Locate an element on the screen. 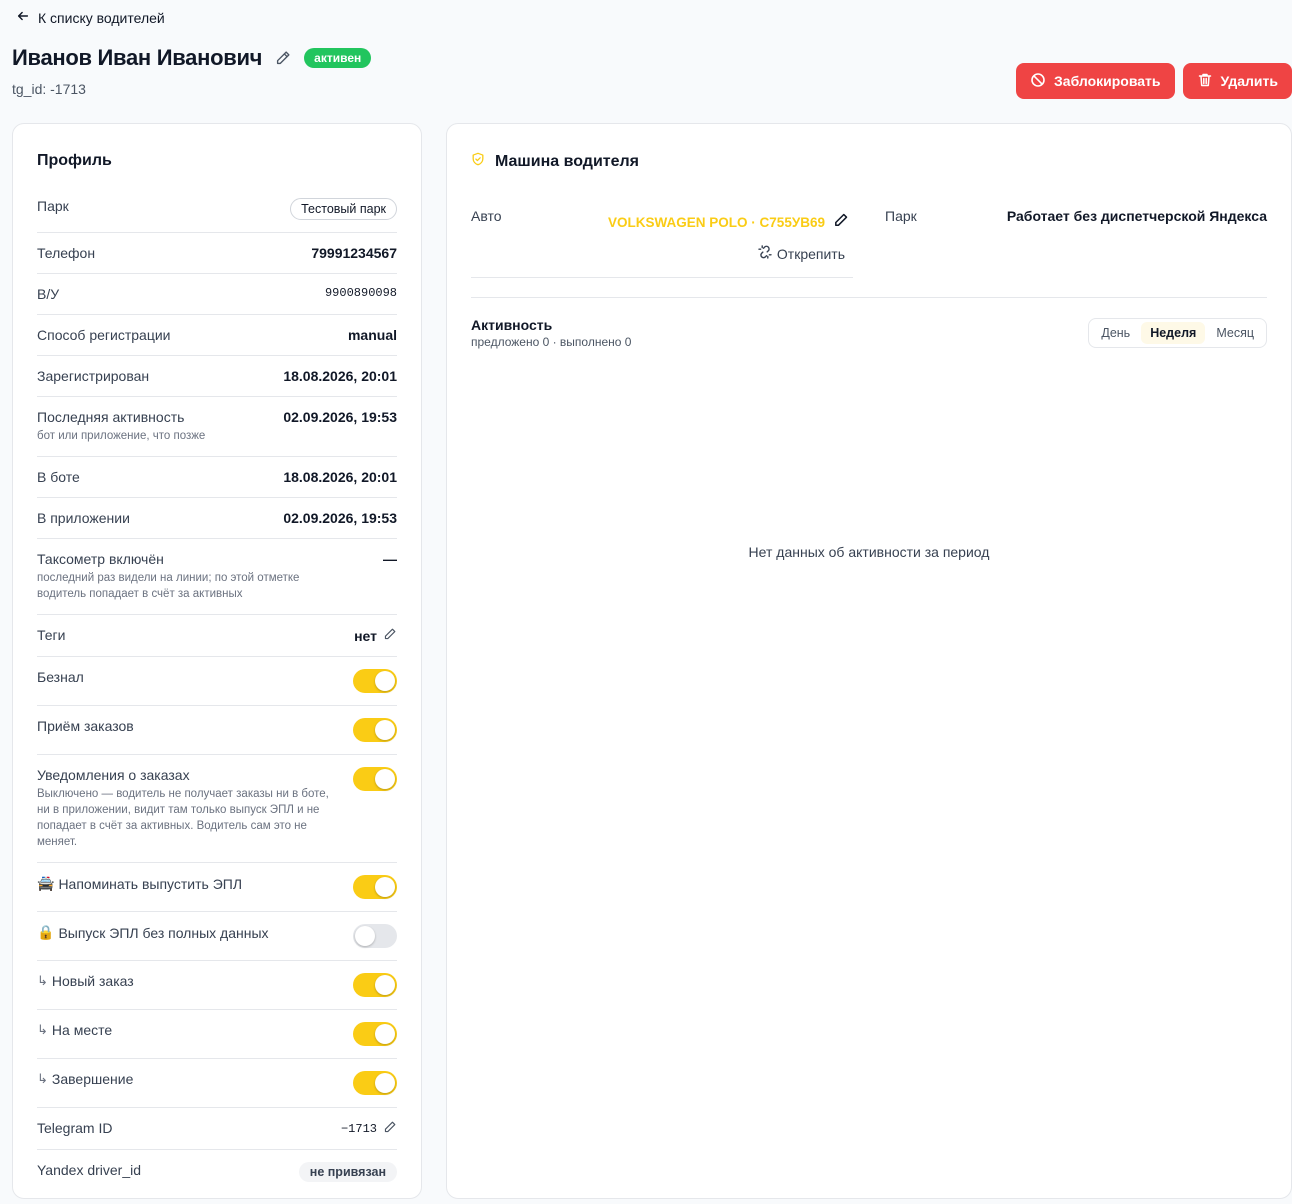 Image resolution: width=1292 pixels, height=1204 pixels. tags-value-wrap: нет is located at coordinates (375, 635).